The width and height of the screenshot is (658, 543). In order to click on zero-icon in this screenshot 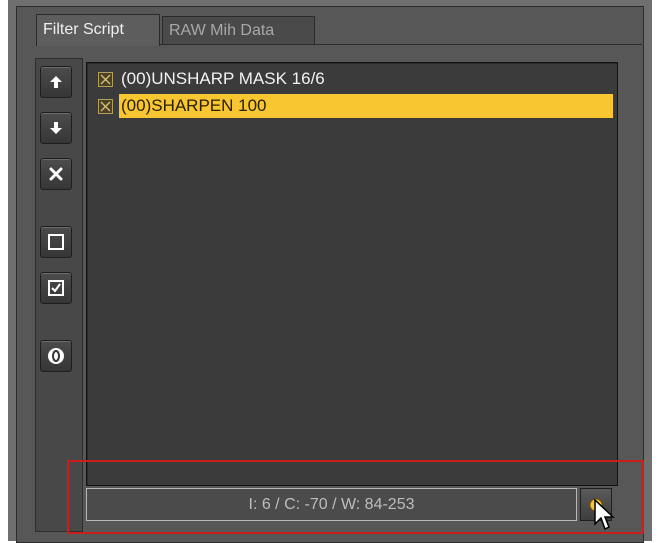, I will do `click(56, 356)`.